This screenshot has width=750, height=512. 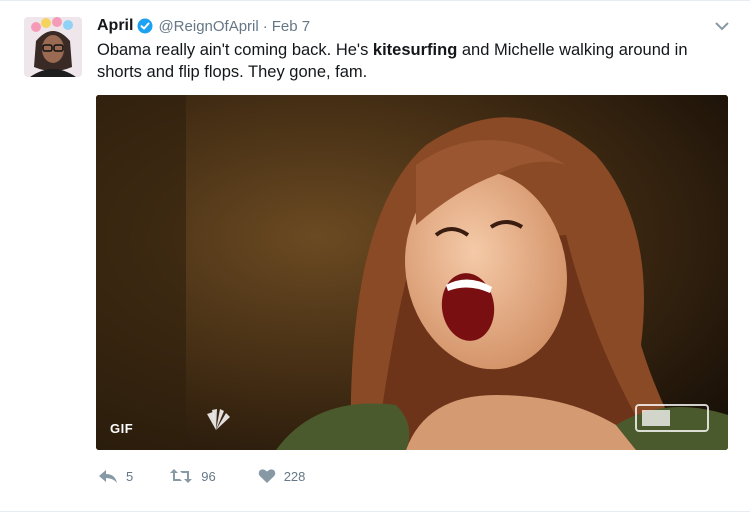 What do you see at coordinates (235, 50) in the screenshot?
I see `tweet-text-part: Obama really ain't coming back. He's` at bounding box center [235, 50].